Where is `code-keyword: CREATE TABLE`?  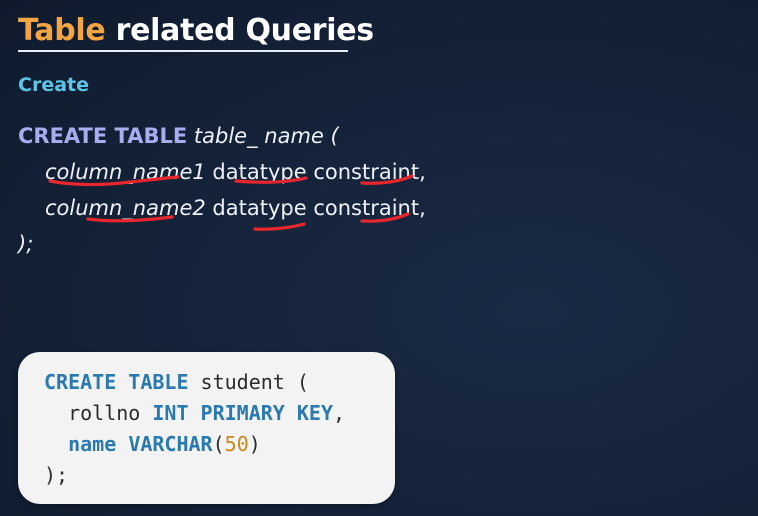 code-keyword: CREATE TABLE is located at coordinates (116, 382).